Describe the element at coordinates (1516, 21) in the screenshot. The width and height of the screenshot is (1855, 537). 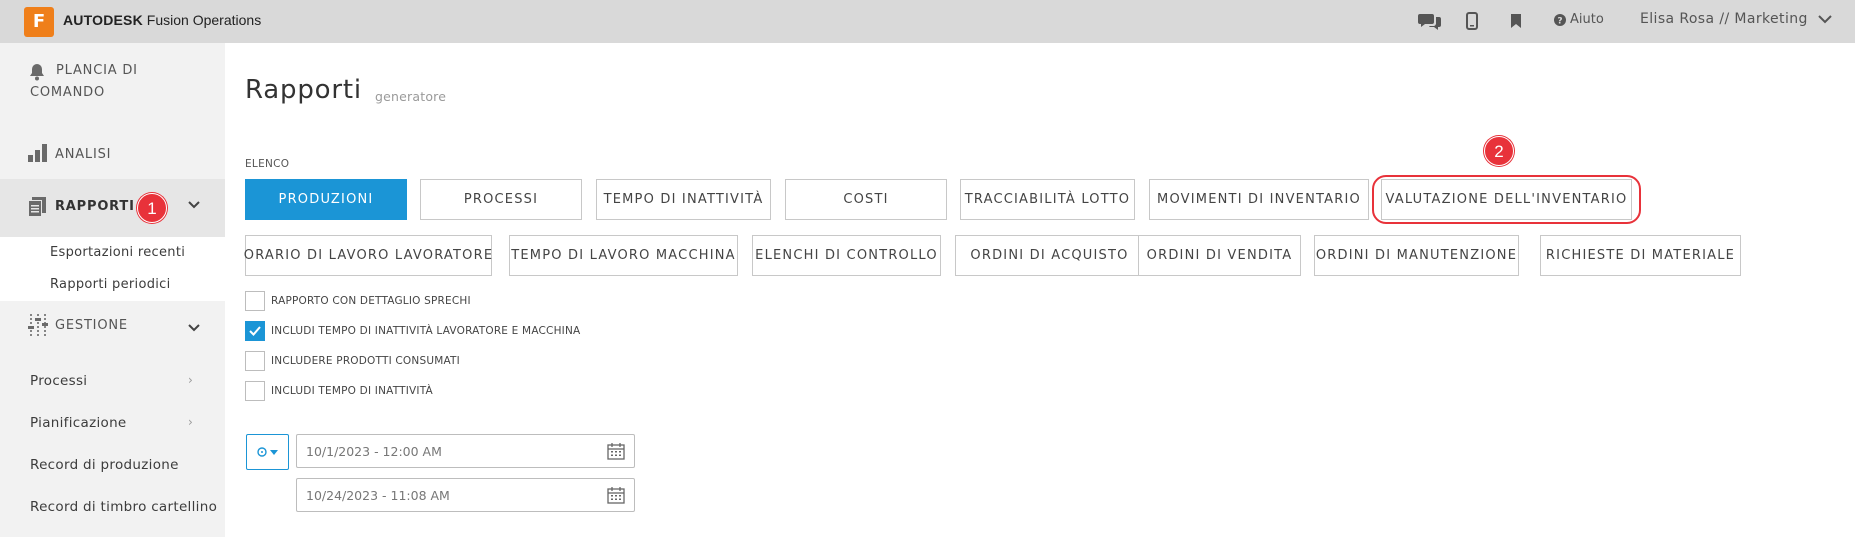
I see `bookmark-icon` at that location.